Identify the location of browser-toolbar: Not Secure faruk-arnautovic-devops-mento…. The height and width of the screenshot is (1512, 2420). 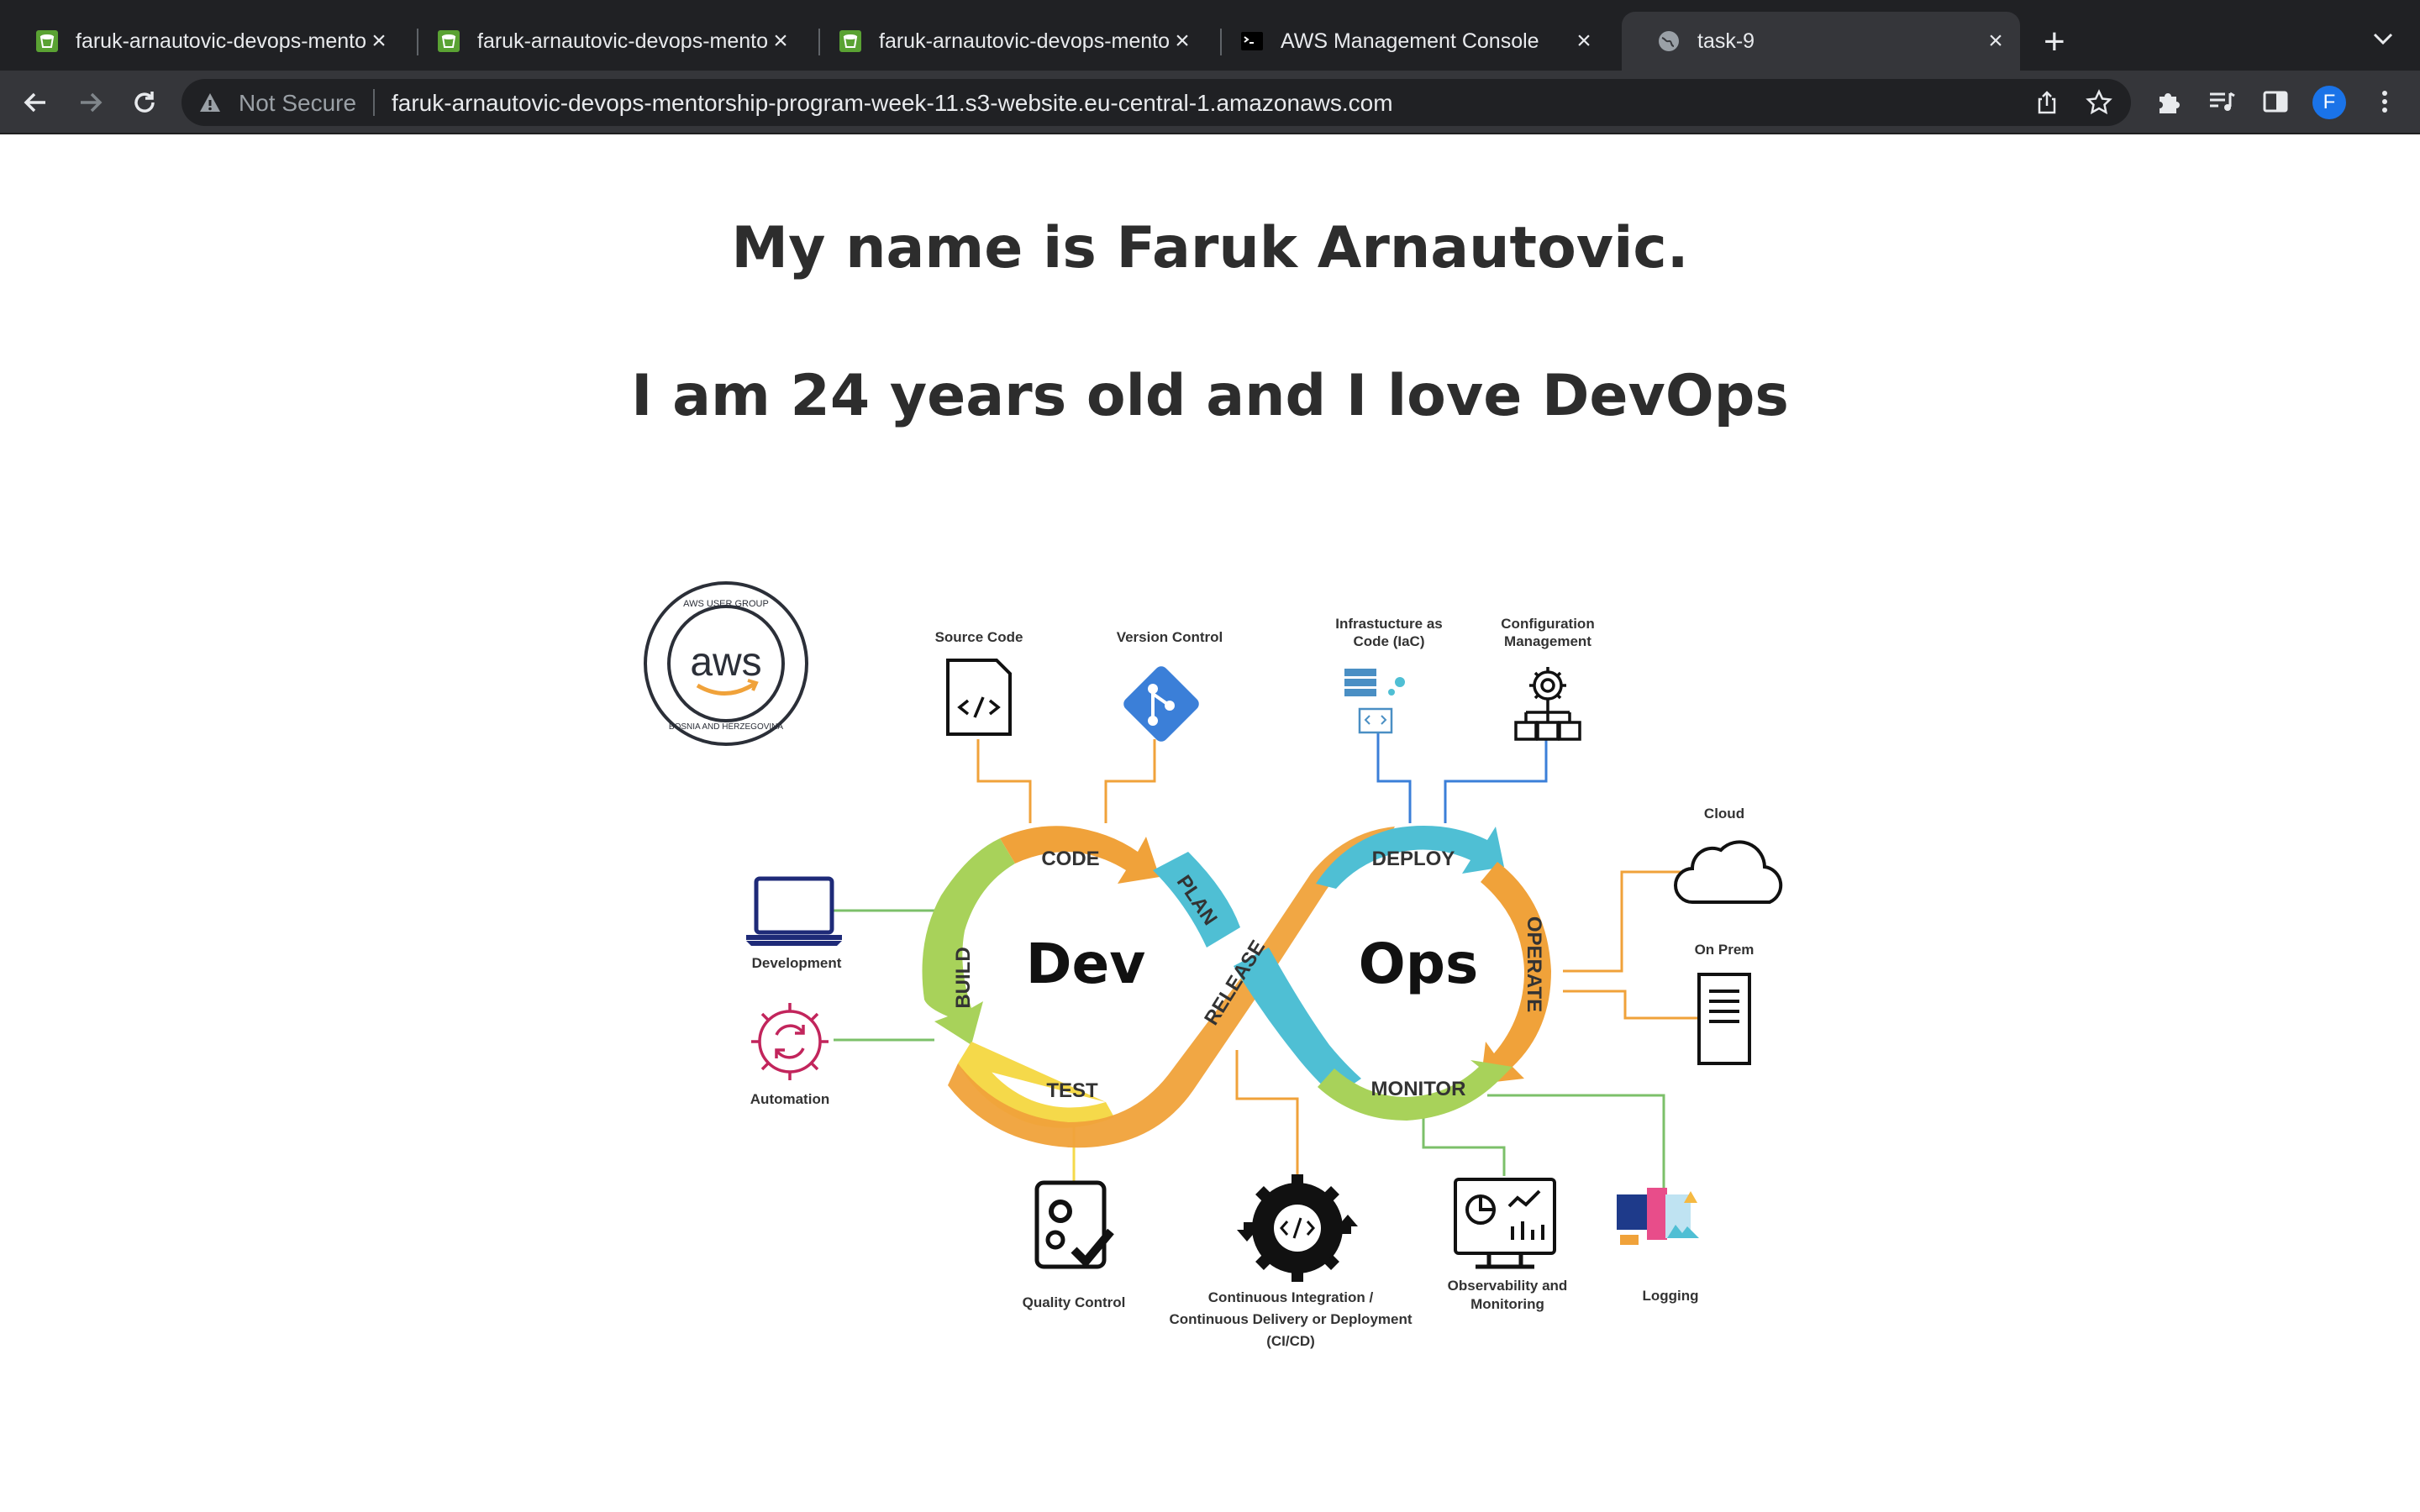
(1210, 102).